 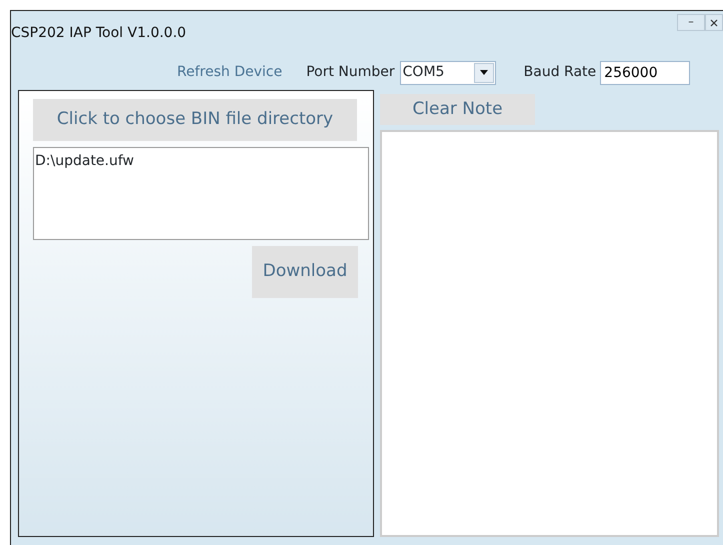 What do you see at coordinates (560, 72) in the screenshot?
I see `baud-rate-label: Baud Rate` at bounding box center [560, 72].